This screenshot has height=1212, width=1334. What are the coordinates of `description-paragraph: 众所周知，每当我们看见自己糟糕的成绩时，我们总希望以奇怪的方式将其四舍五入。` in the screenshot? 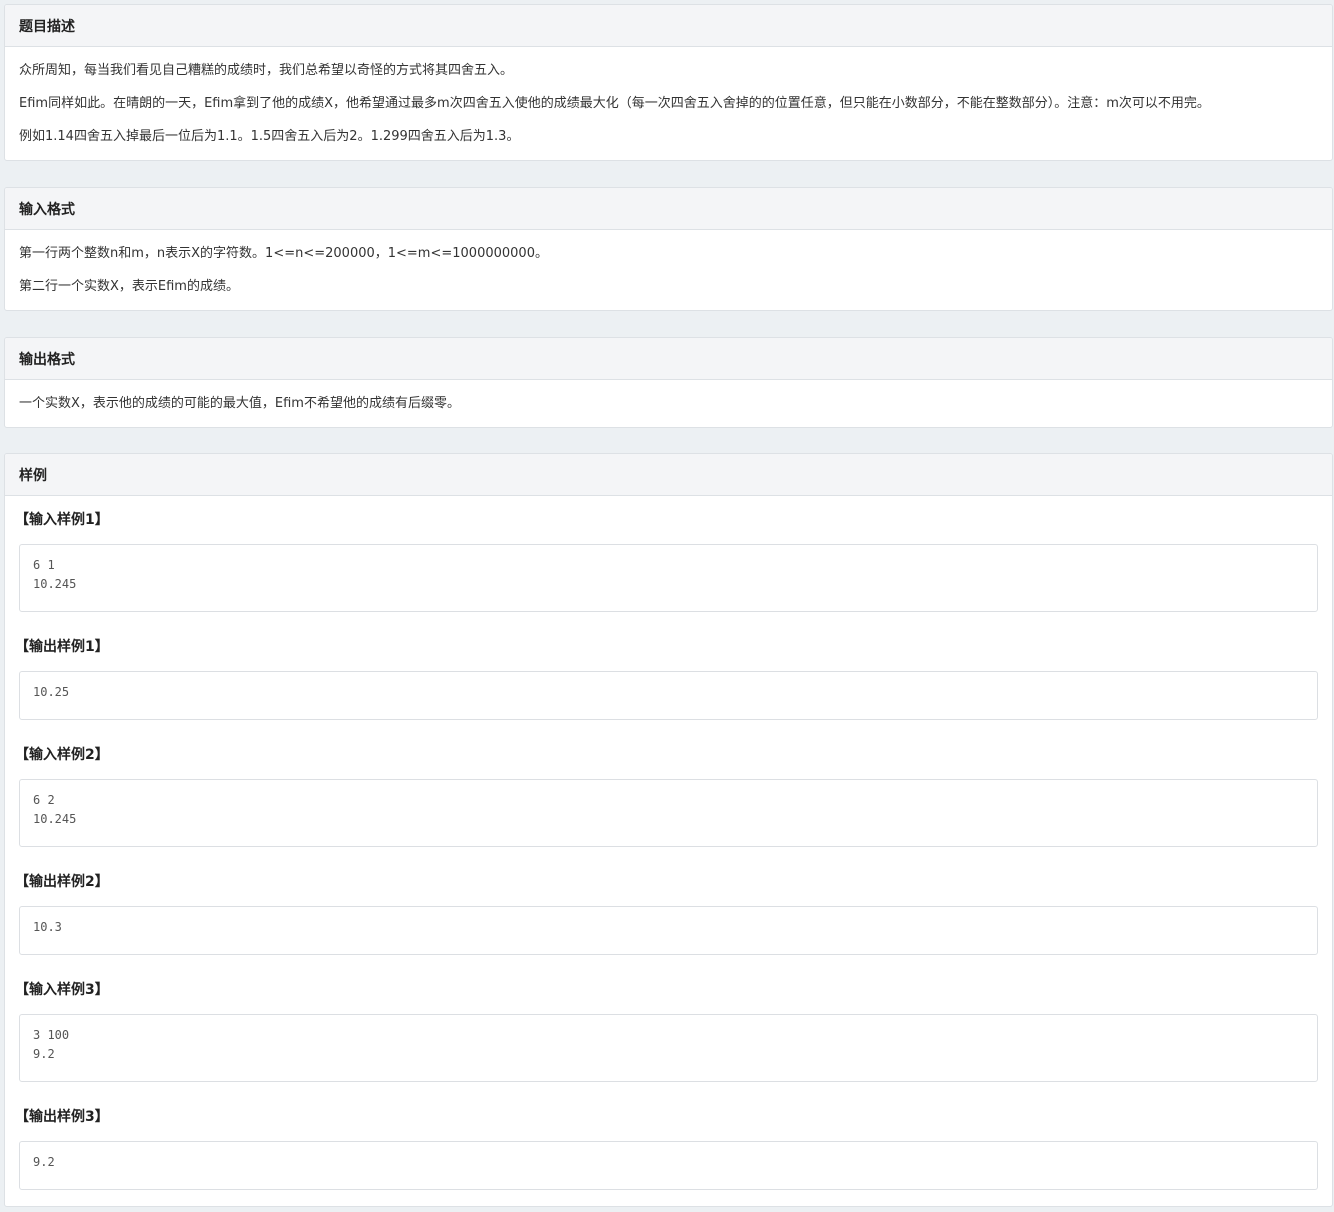 It's located at (266, 70).